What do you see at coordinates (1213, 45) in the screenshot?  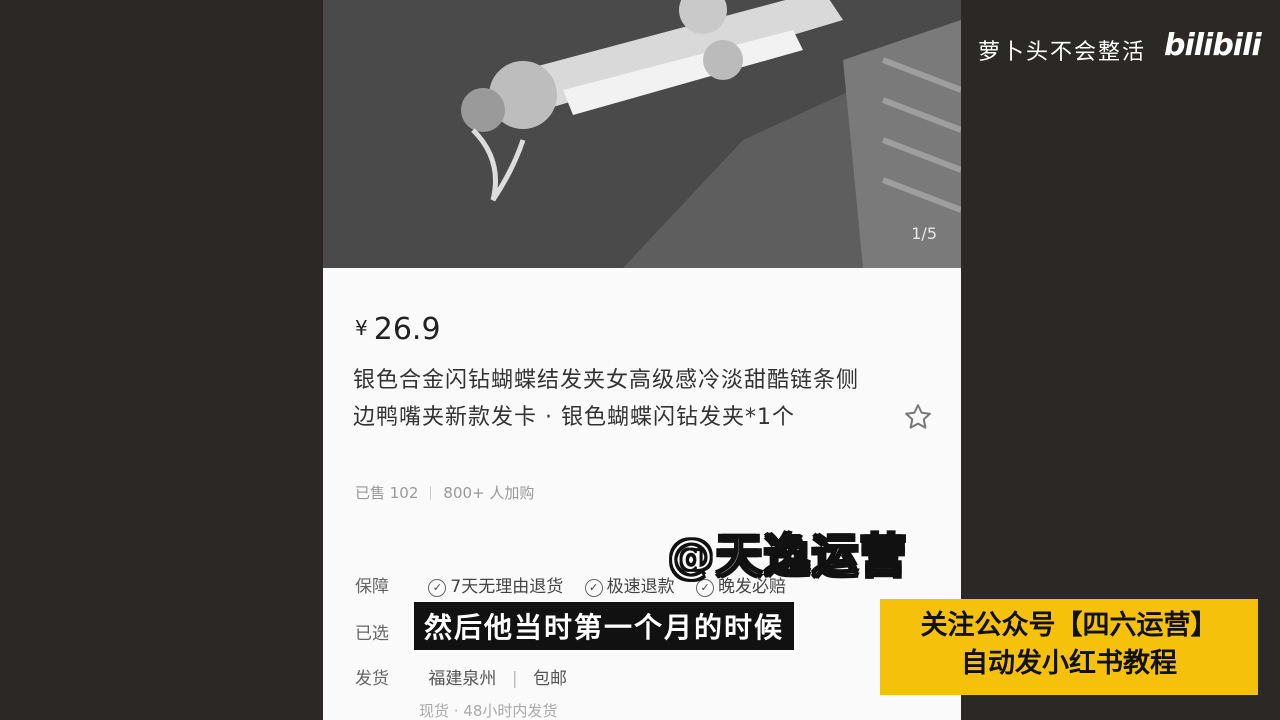 I see `bilibili-logo: bilibili` at bounding box center [1213, 45].